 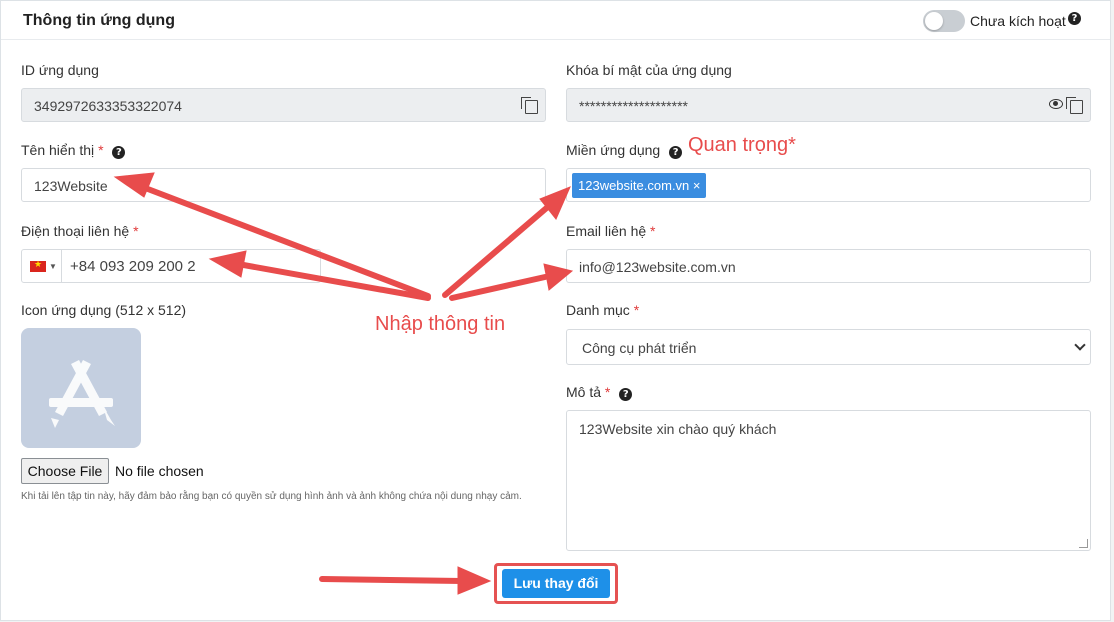 What do you see at coordinates (284, 241) in the screenshot?
I see `arrow-to-display-name` at bounding box center [284, 241].